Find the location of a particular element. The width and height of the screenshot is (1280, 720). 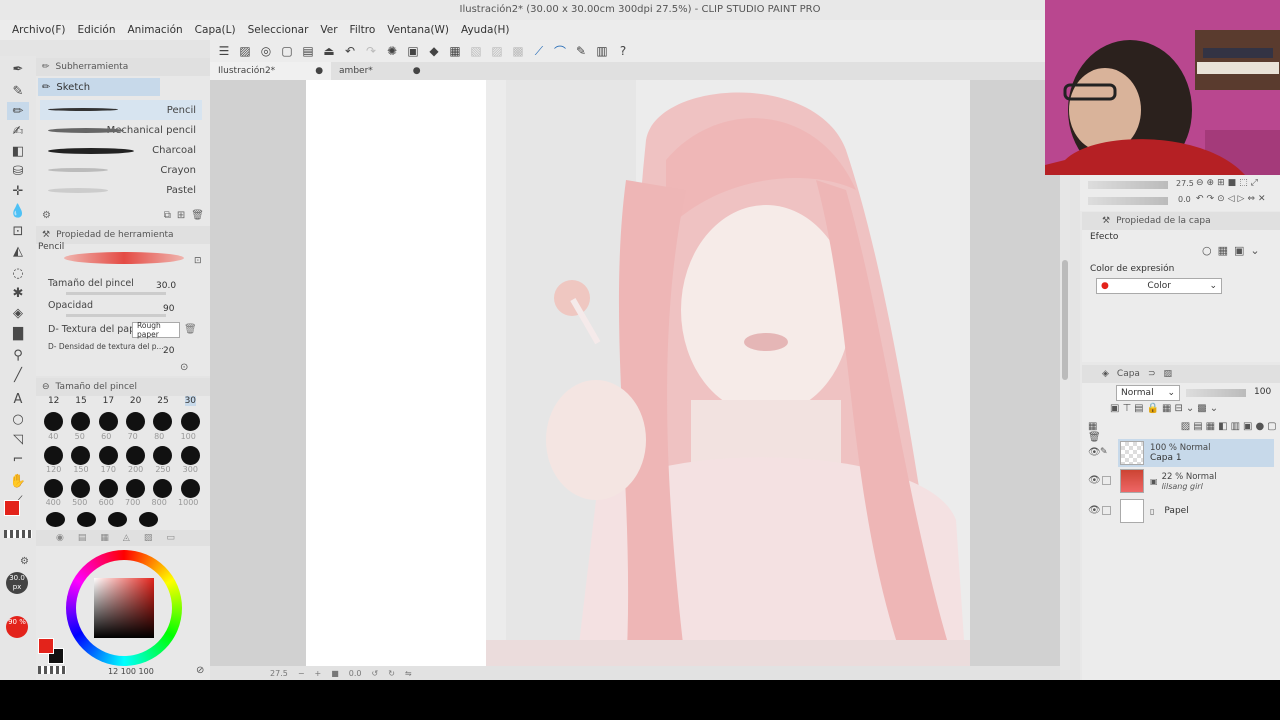

transparent-swatch is located at coordinates (18, 534).